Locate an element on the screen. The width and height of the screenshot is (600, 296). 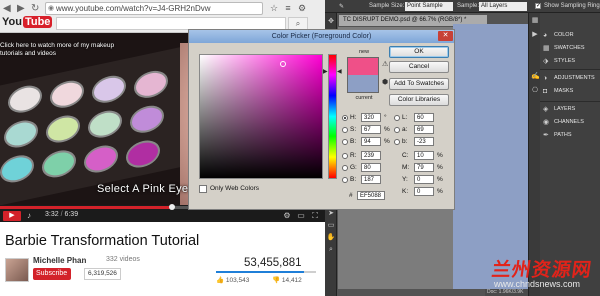
hue-input: 320 is located at coordinates (371, 117).